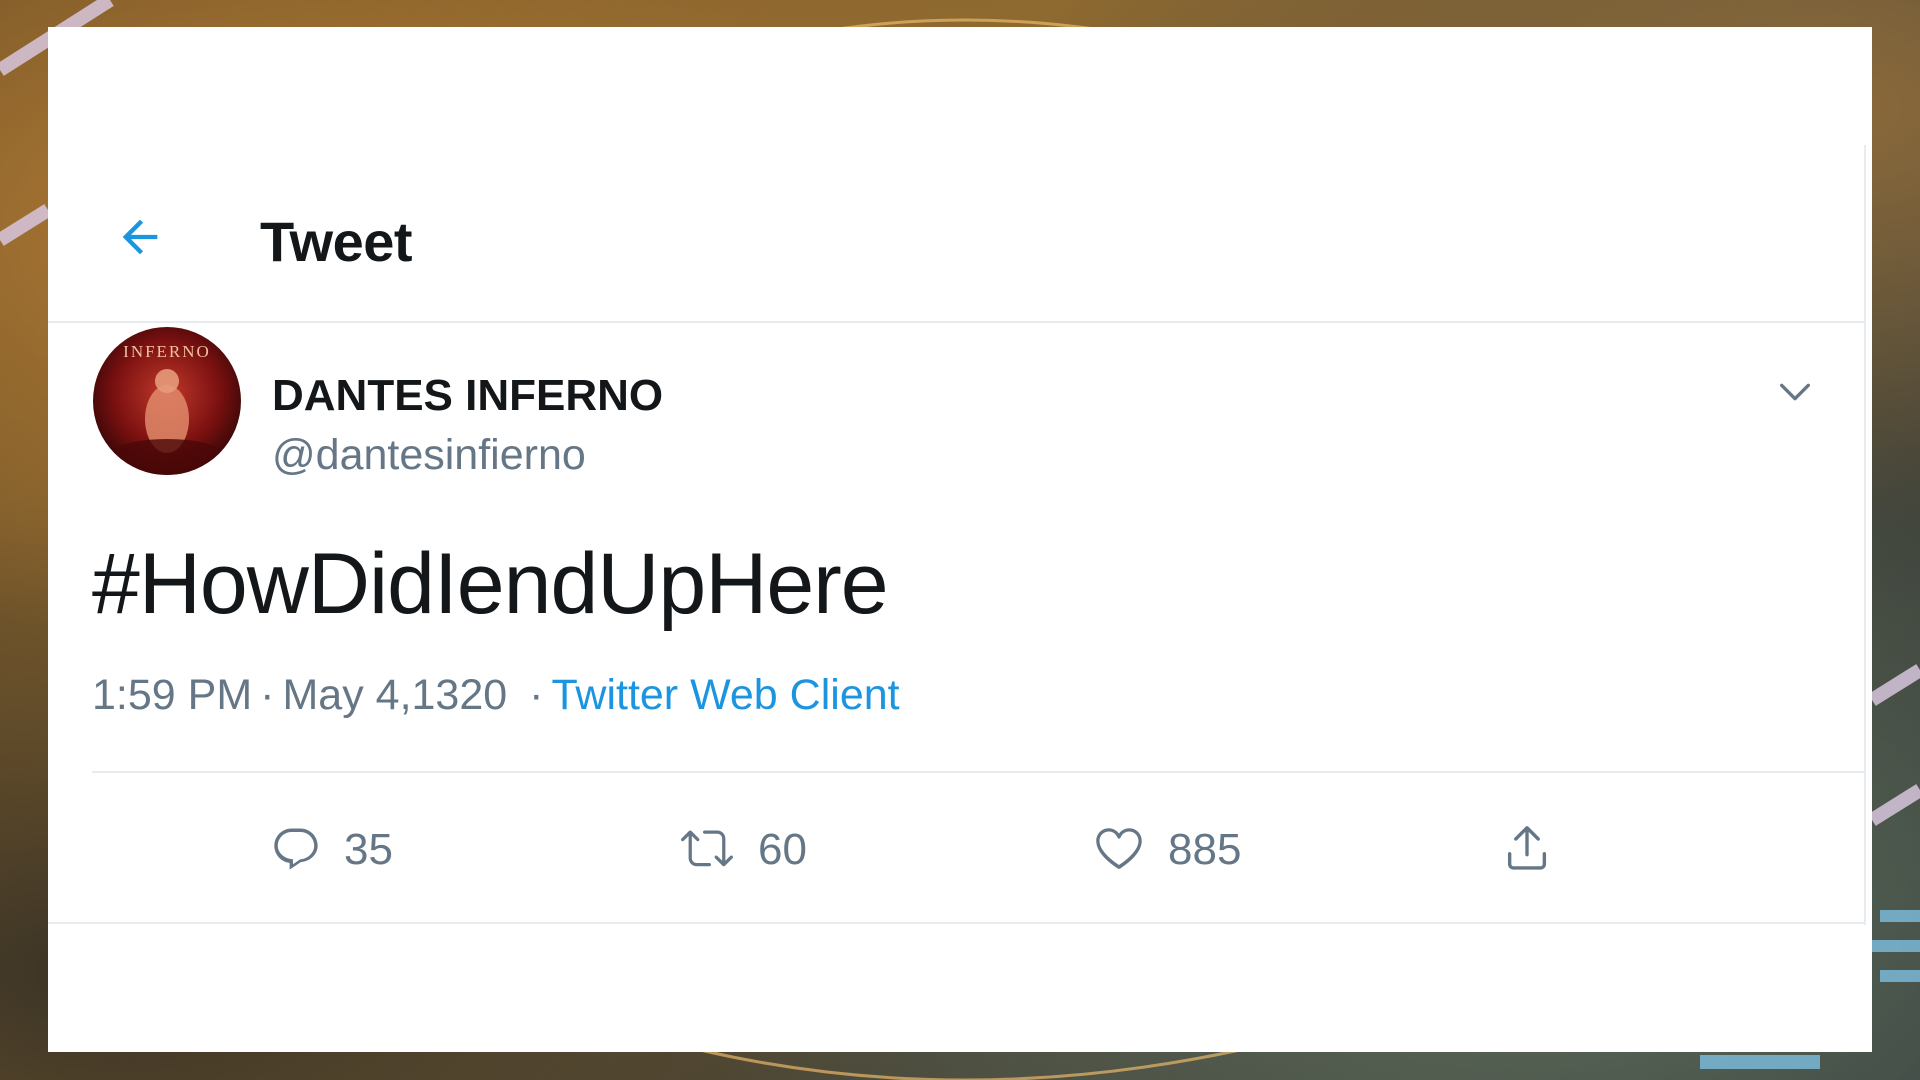  I want to click on share-button, so click(1527, 850).